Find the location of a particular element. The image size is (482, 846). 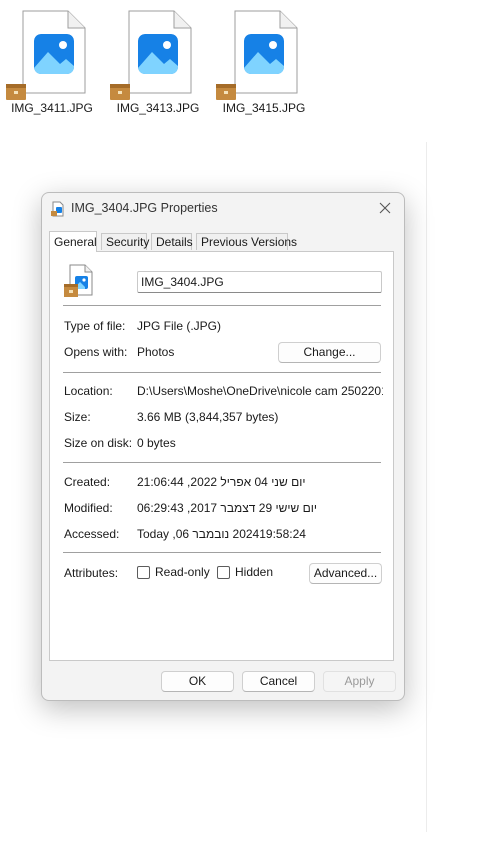

desktop-file-icon: IMG_3415.JPG is located at coordinates (264, 63).